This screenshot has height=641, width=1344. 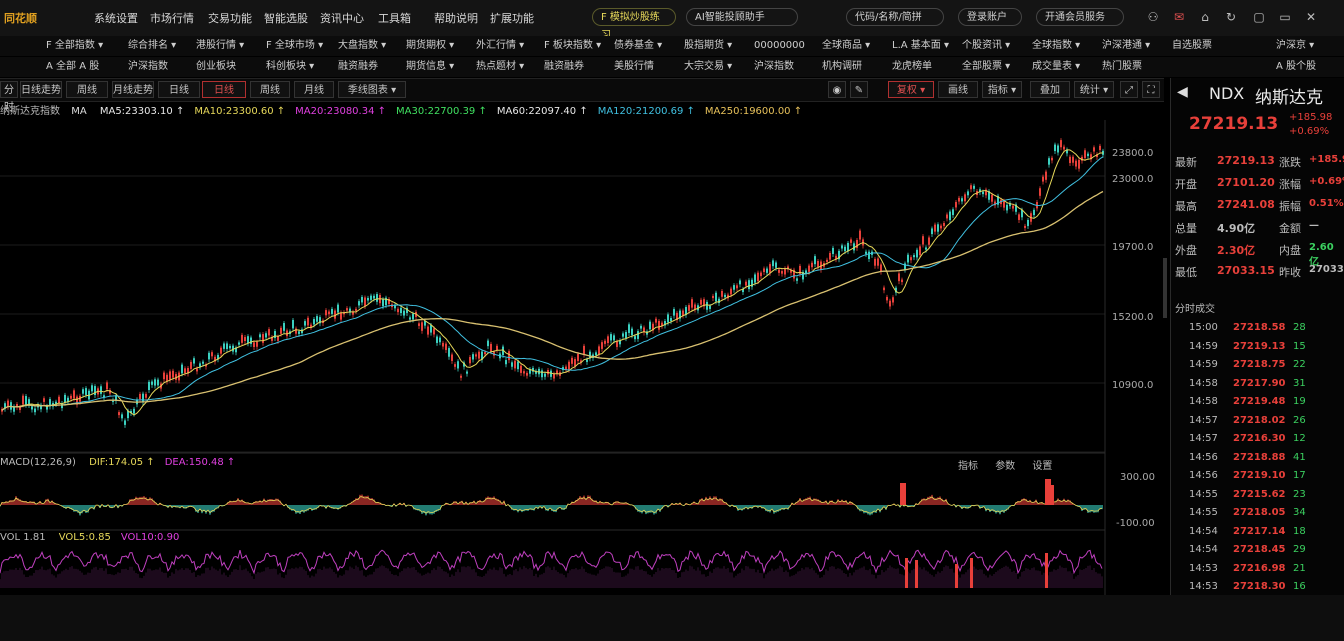 What do you see at coordinates (512, 18) in the screenshot?
I see `menu-extensions: 扩展功能` at bounding box center [512, 18].